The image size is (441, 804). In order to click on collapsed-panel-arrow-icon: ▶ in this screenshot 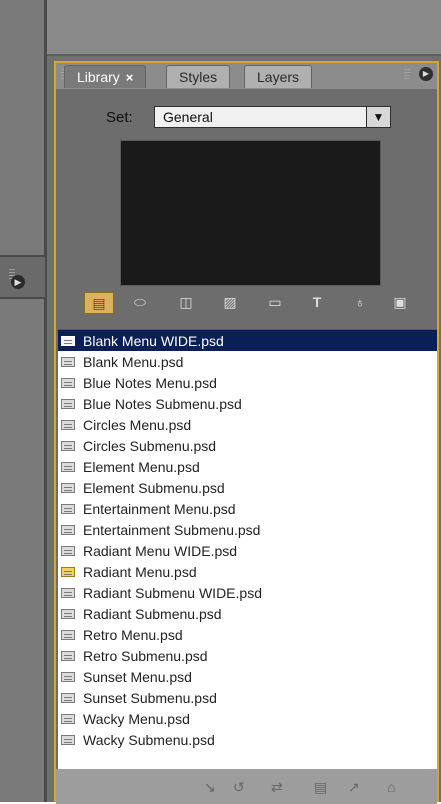, I will do `click(18, 282)`.